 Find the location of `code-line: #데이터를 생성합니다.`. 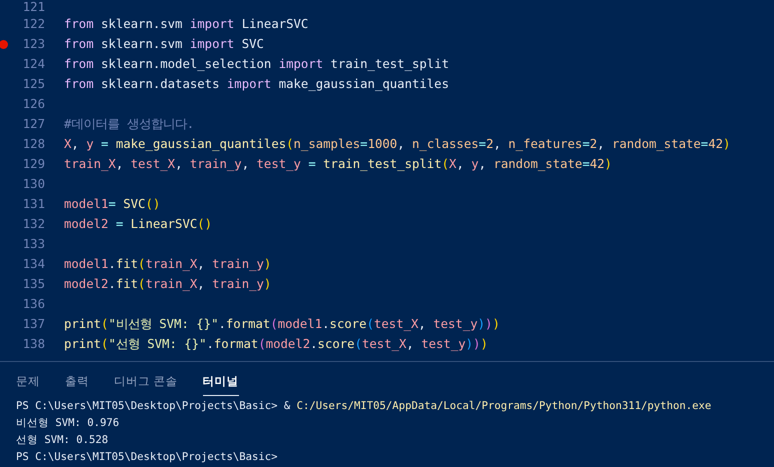

code-line: #데이터를 생성합니다. is located at coordinates (128, 124).